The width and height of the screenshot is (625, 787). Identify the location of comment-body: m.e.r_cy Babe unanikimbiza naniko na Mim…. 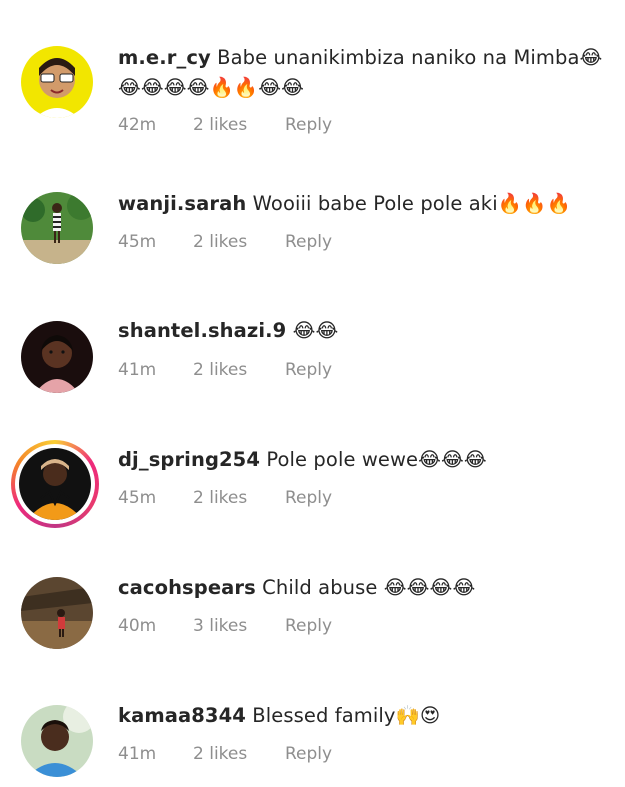
(365, 73).